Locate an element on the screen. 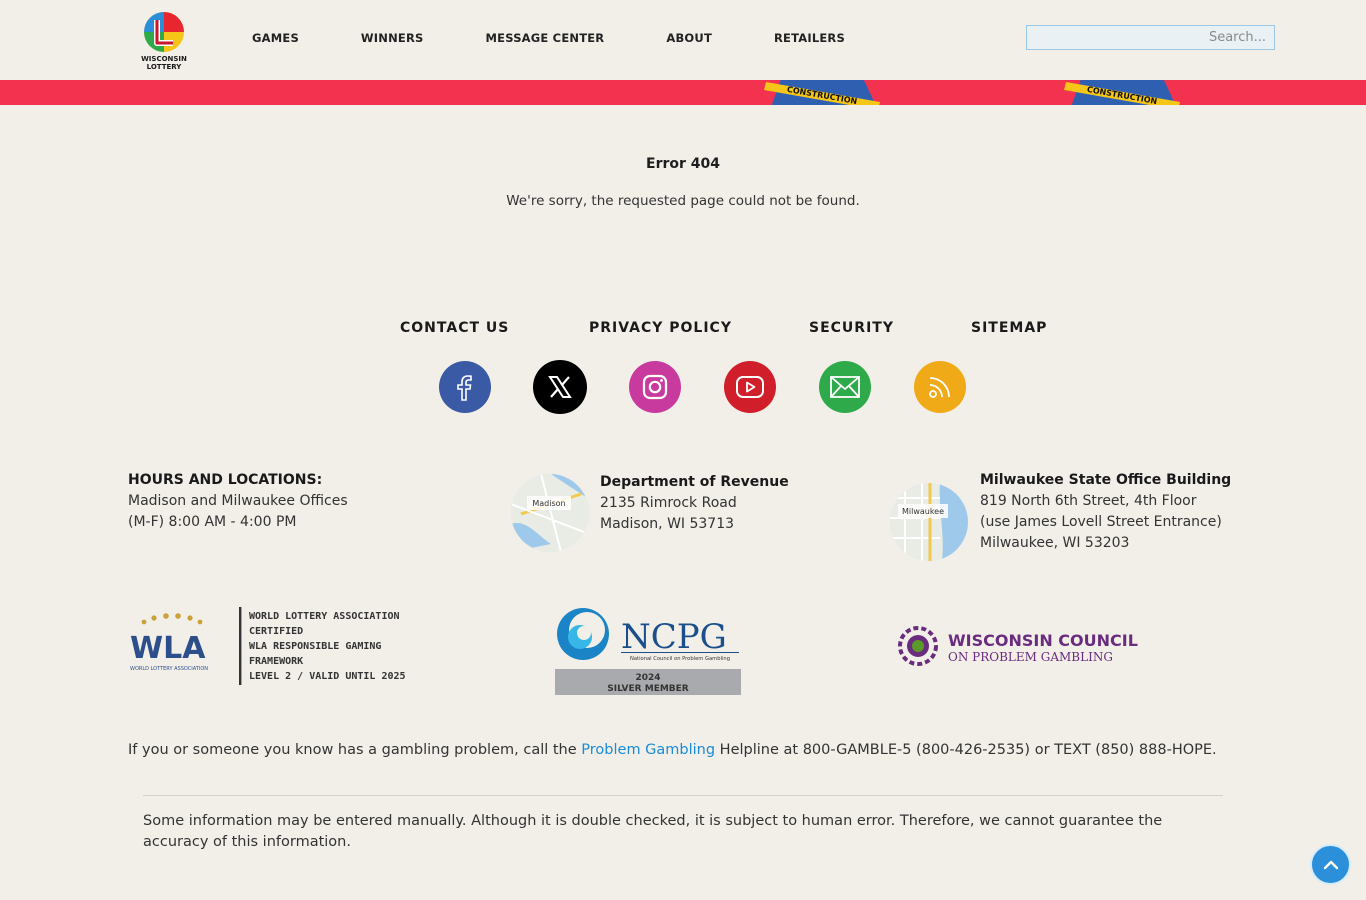  map-icon: Milwaukee is located at coordinates (929, 522).